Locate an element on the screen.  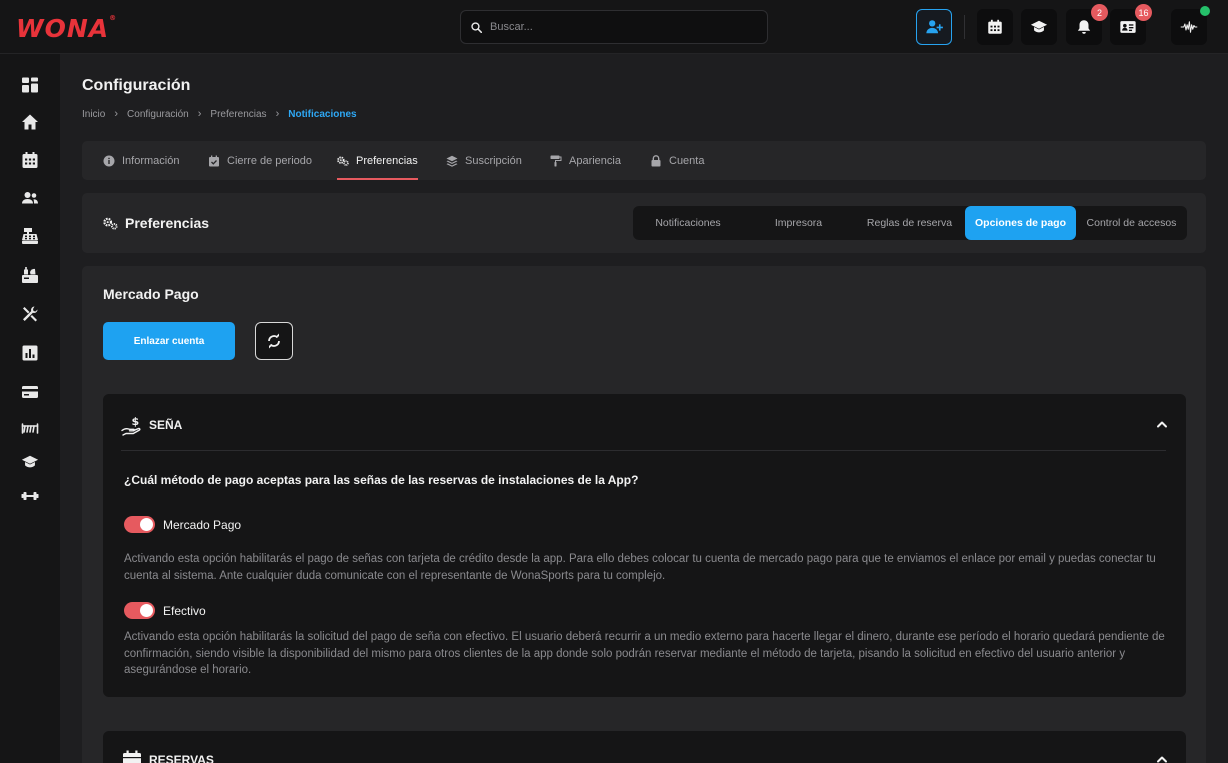
sidebar-item-access is located at coordinates (30, 428).